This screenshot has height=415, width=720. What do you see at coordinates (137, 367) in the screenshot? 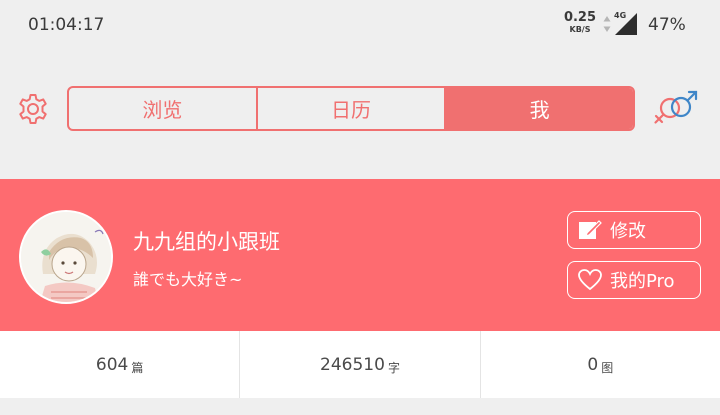
I see `stat-articles-unit: 篇` at bounding box center [137, 367].